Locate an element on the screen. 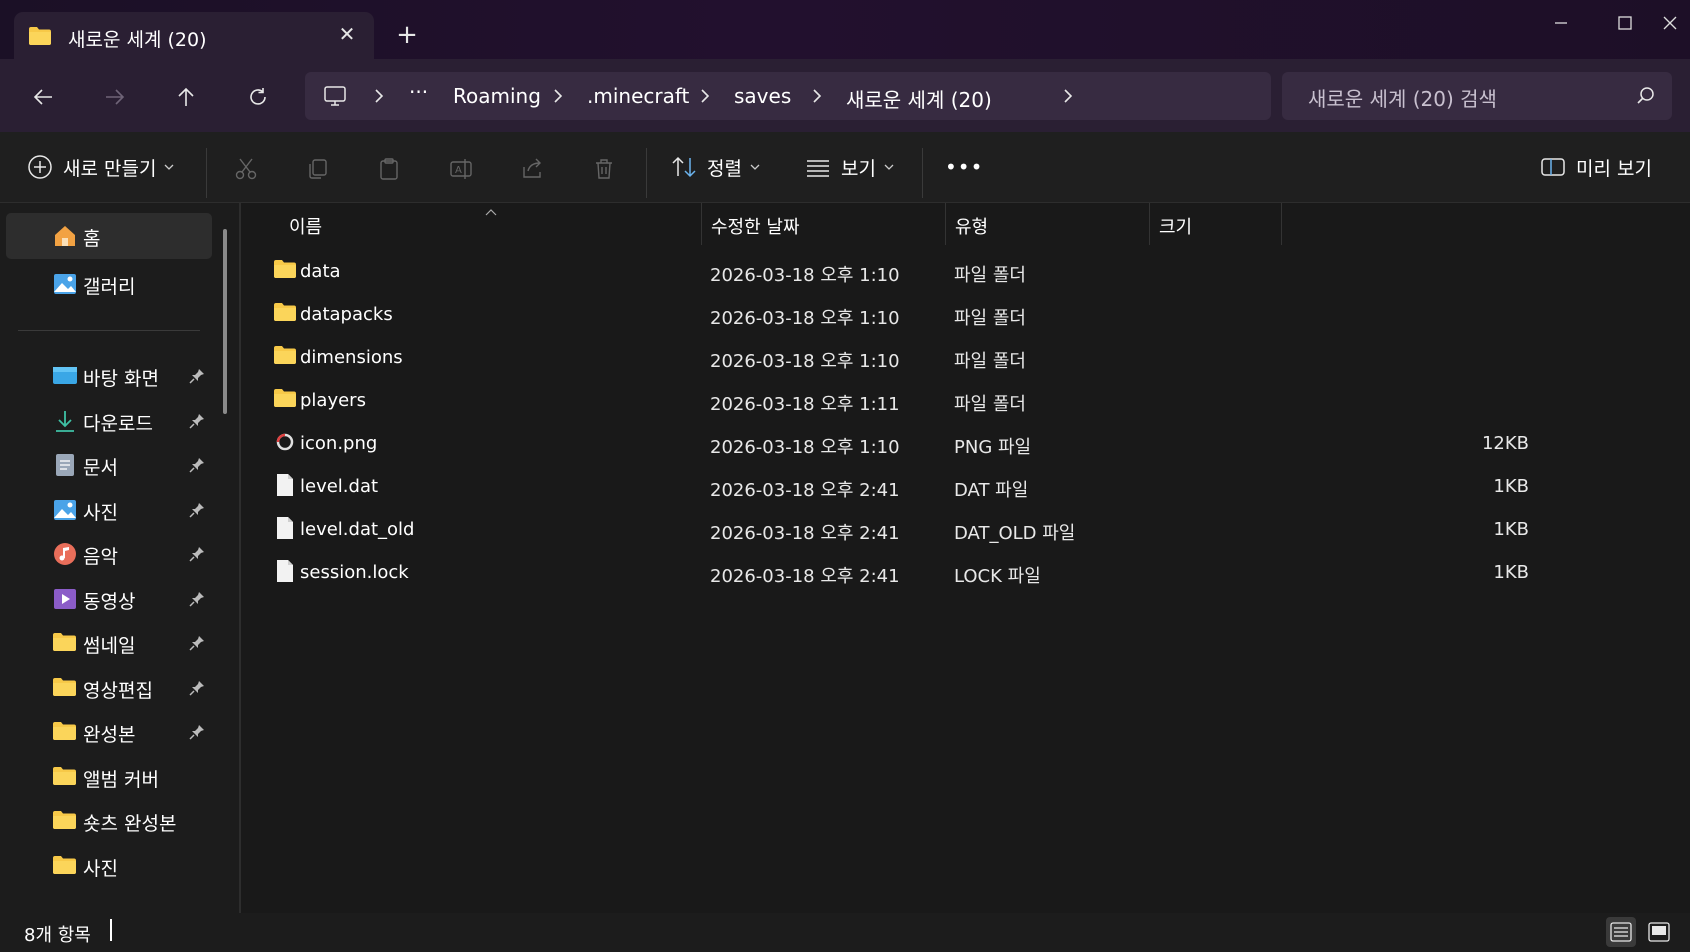 Image resolution: width=1690 pixels, height=952 pixels. table-row: icon.png 2026-03-18 오후 1:10 PNG 파일 12KB is located at coordinates (899, 443).